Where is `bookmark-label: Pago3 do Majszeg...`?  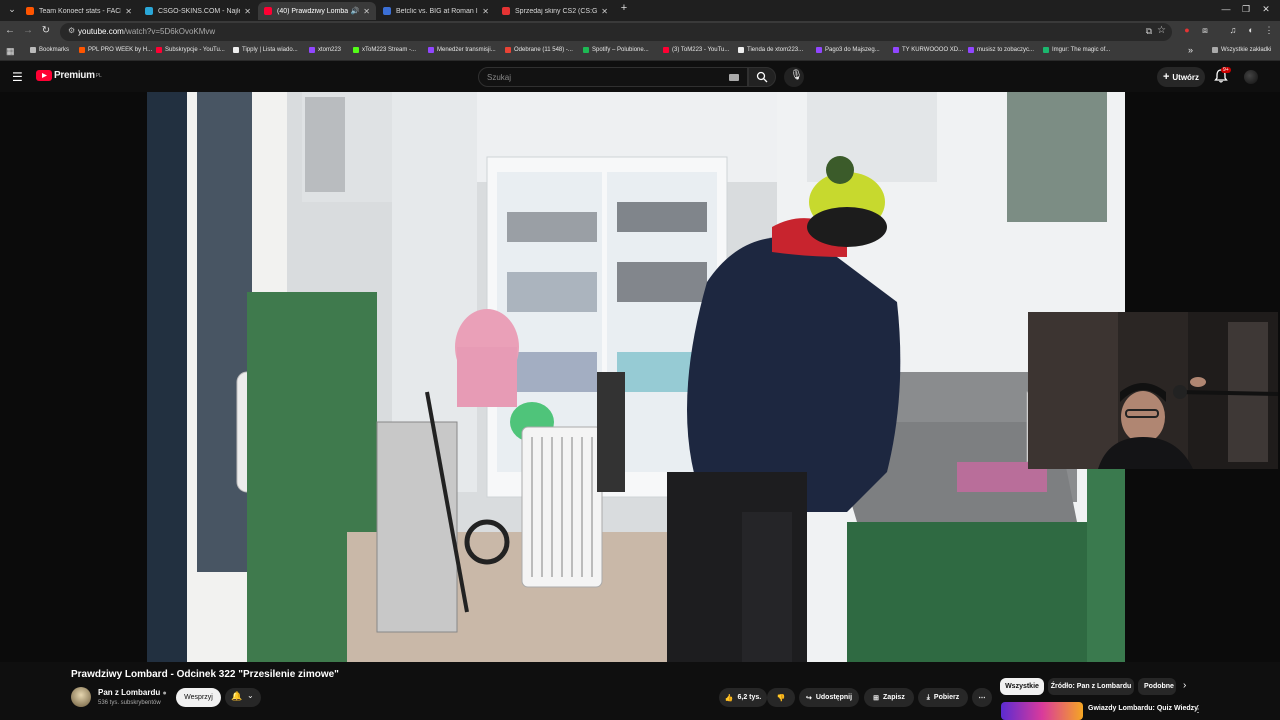 bookmark-label: Pago3 do Majszeg... is located at coordinates (852, 50).